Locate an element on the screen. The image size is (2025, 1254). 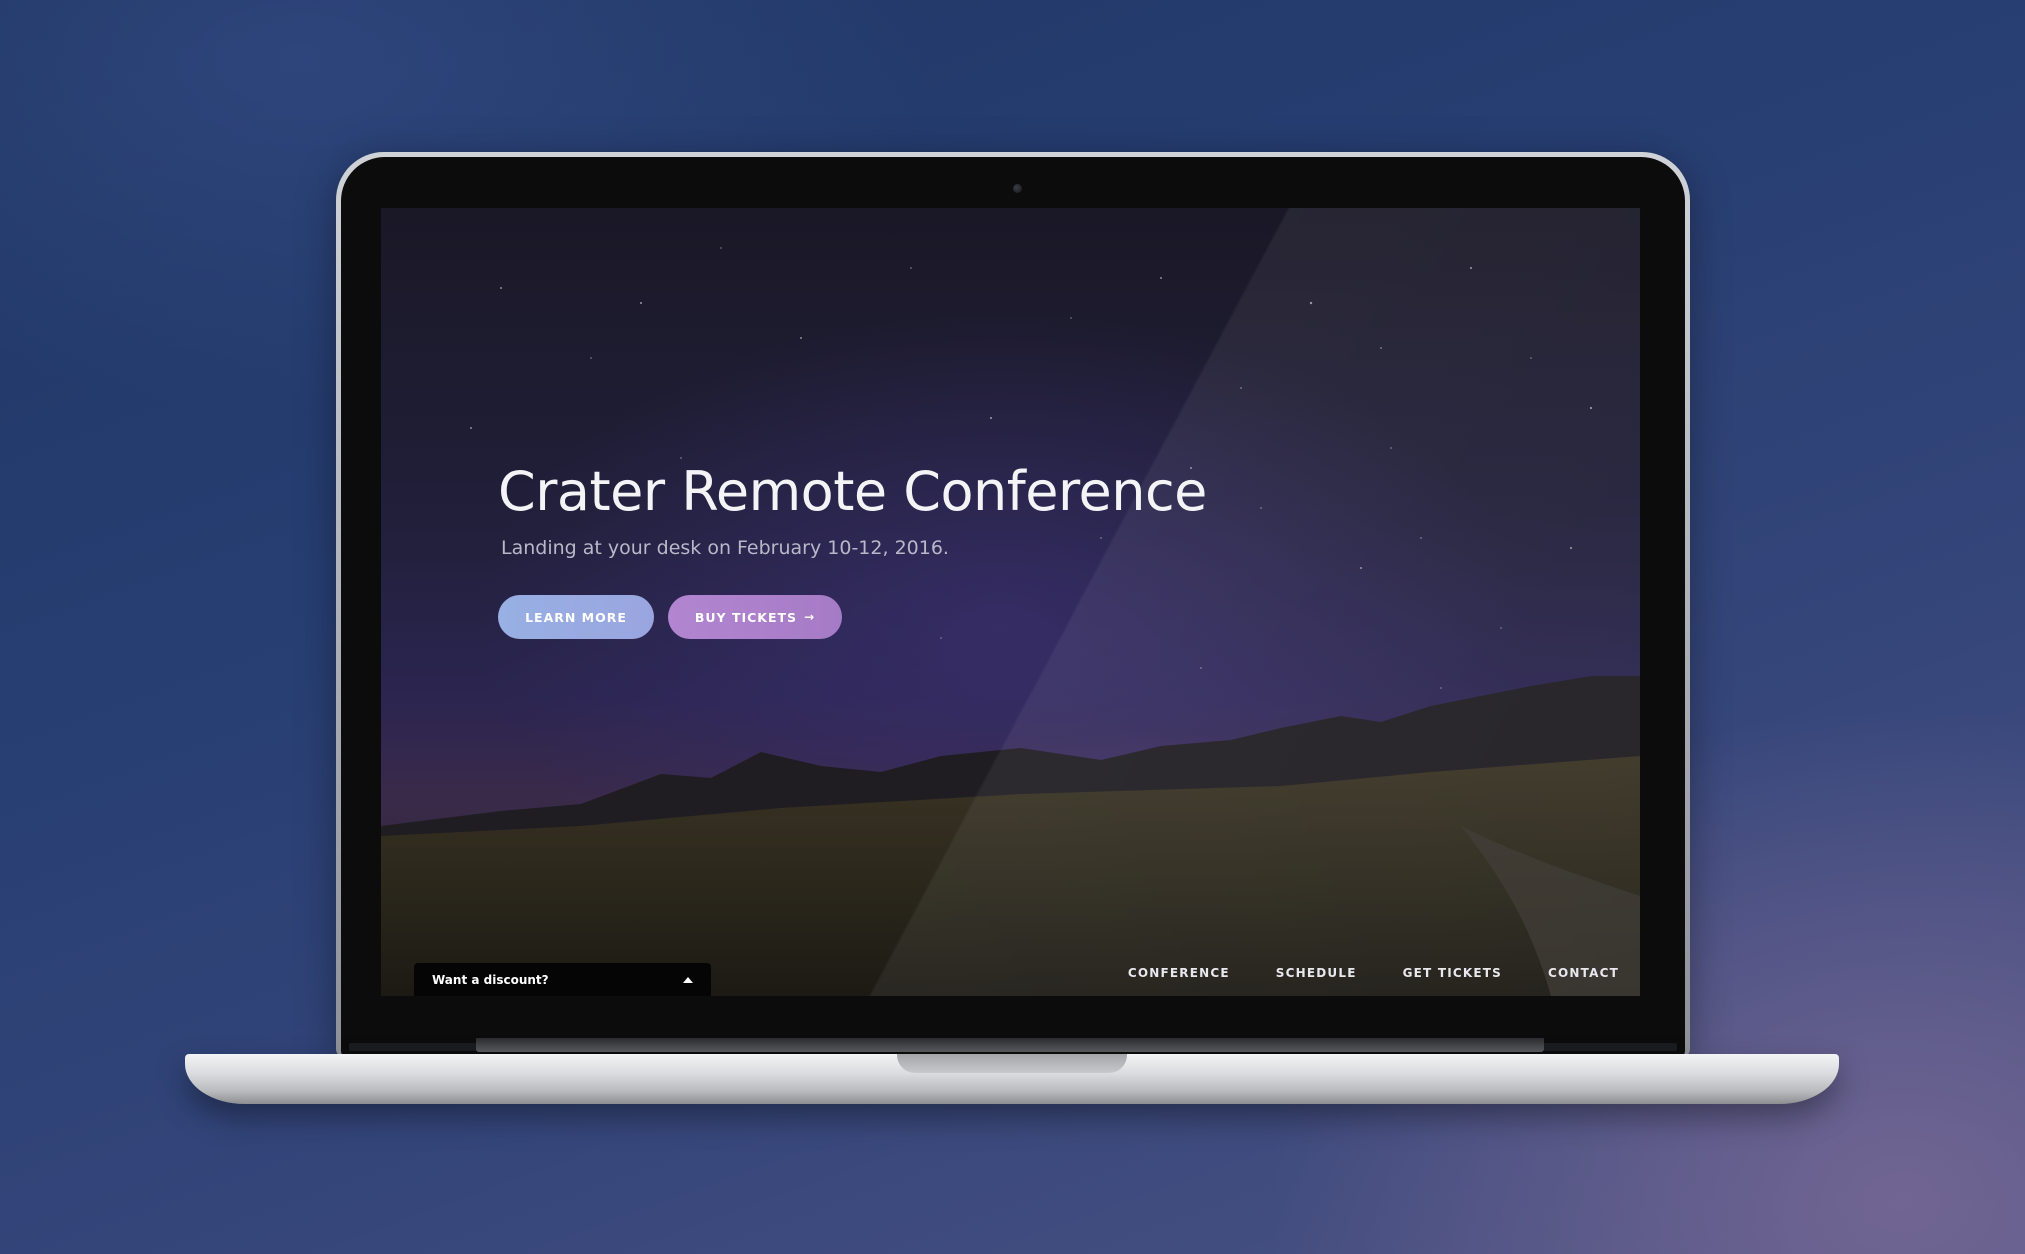
nav-item-get-tickets: GET TICKETS is located at coordinates (1452, 973).